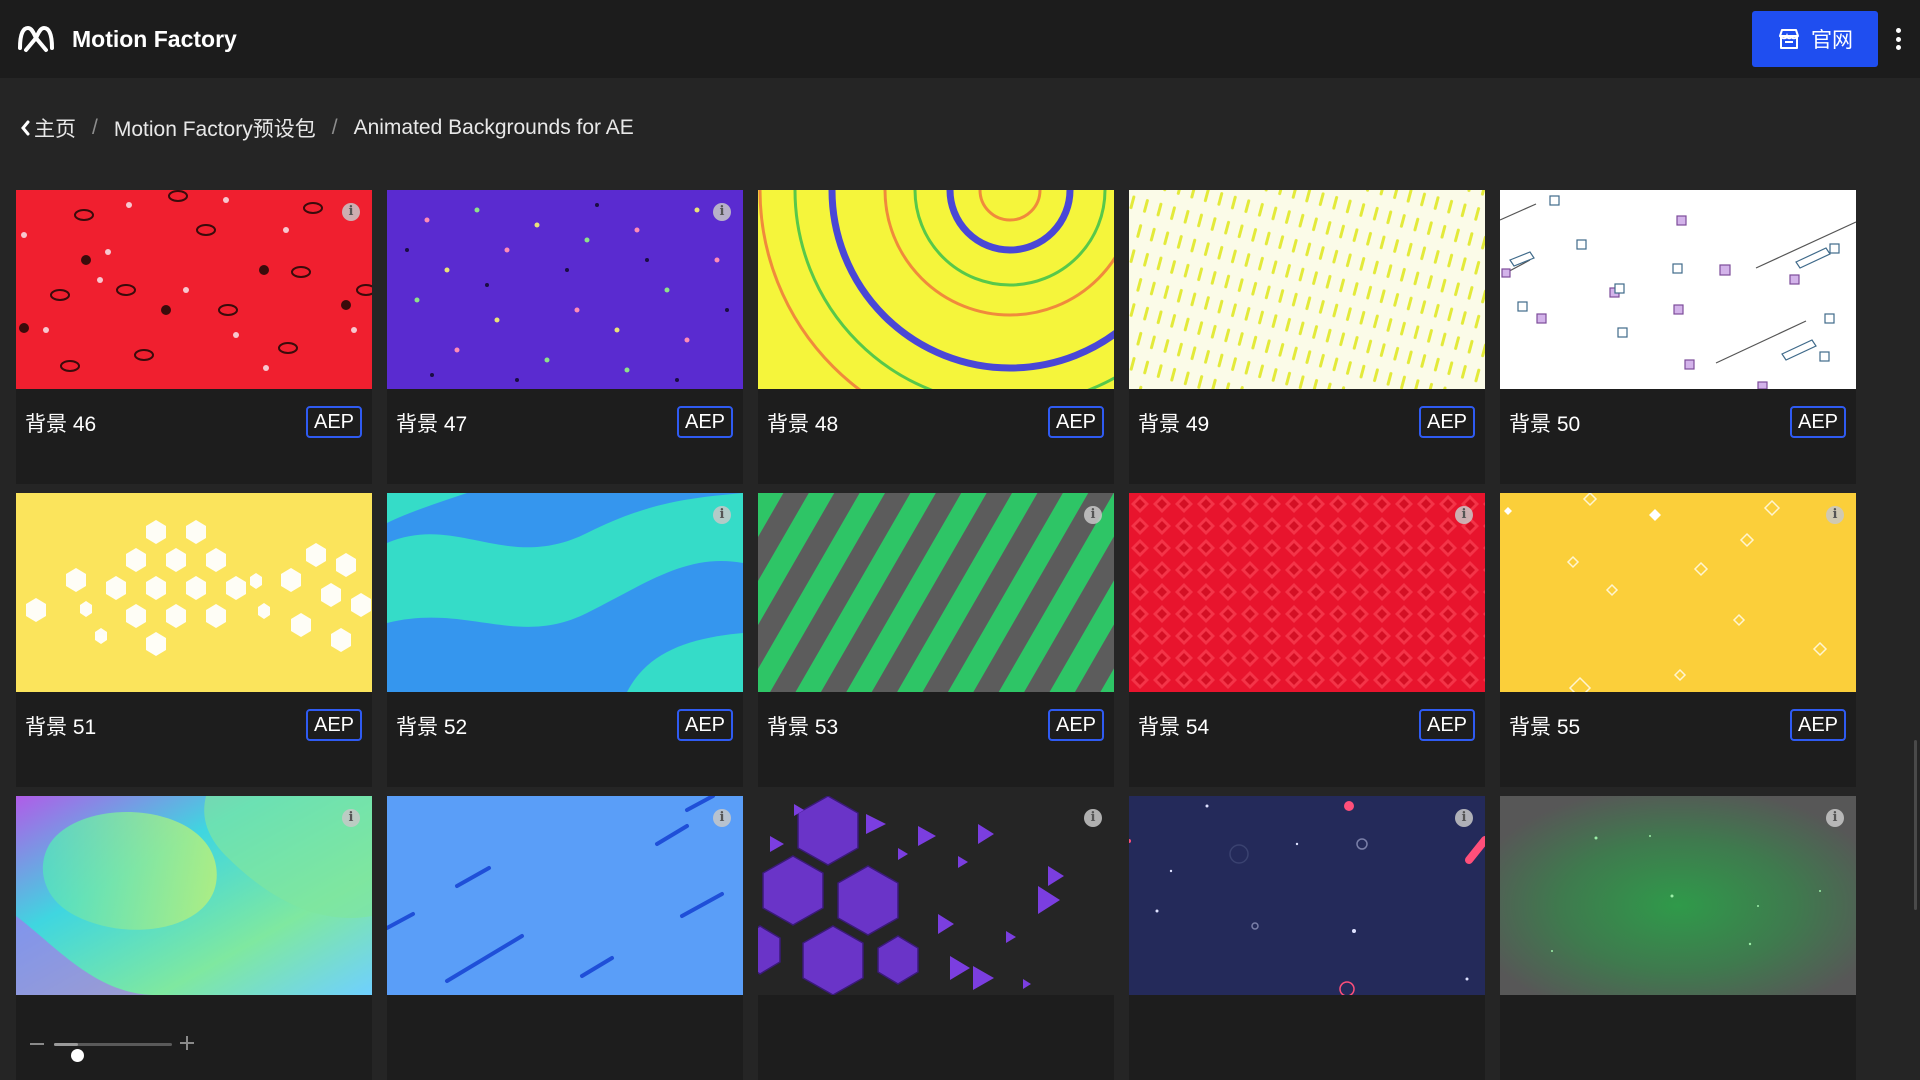 Image resolution: width=1920 pixels, height=1080 pixels. Describe the element at coordinates (1307, 289) in the screenshot. I see `thumbnail-yellow-dashes-on-white` at that location.